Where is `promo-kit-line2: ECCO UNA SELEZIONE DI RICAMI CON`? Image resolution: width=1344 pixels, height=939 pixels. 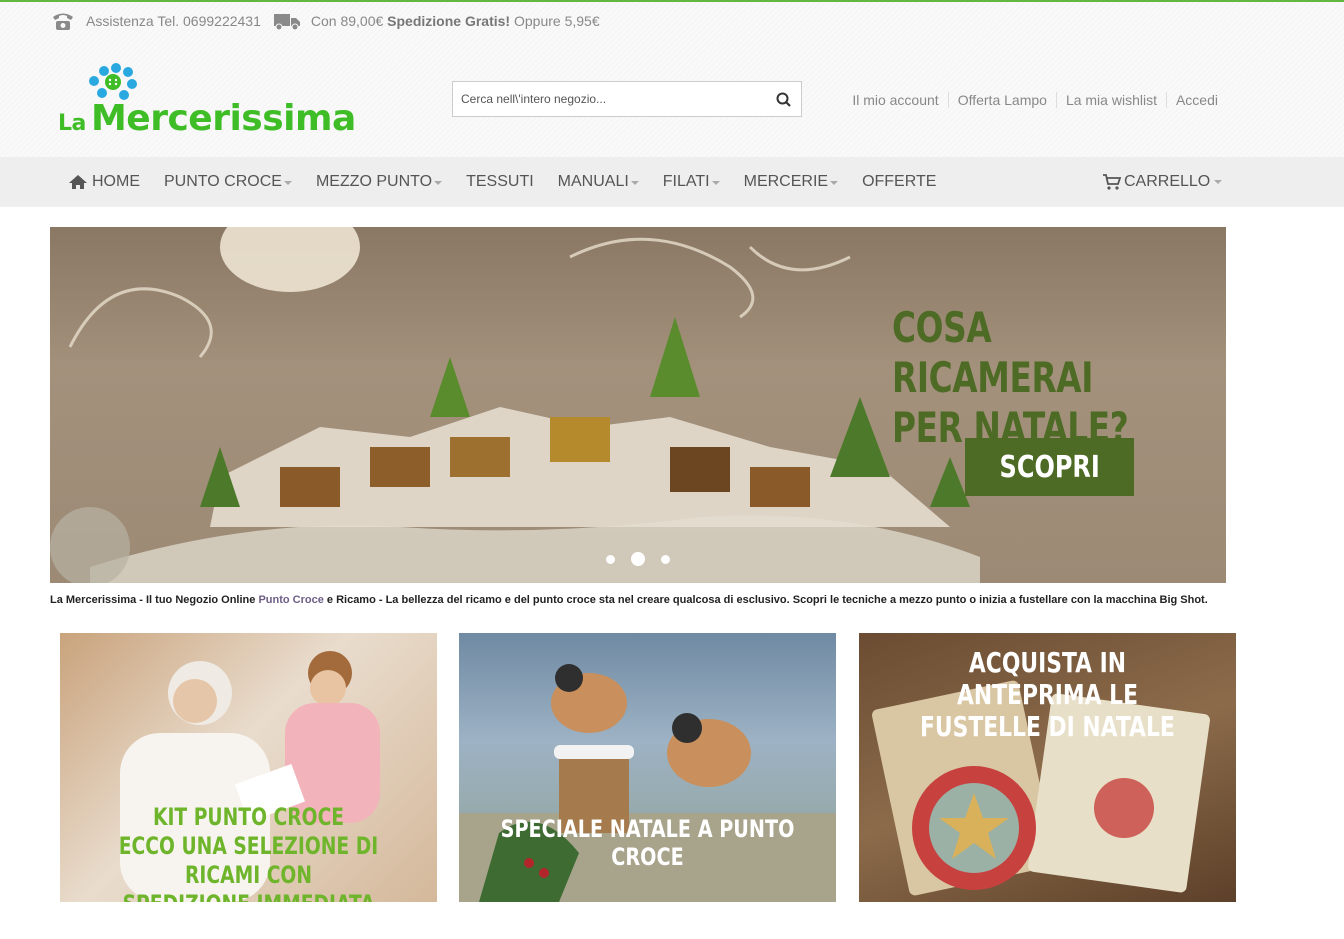
promo-kit-line2: ECCO UNA SELEZIONE DI RICAMI CON is located at coordinates (248, 860).